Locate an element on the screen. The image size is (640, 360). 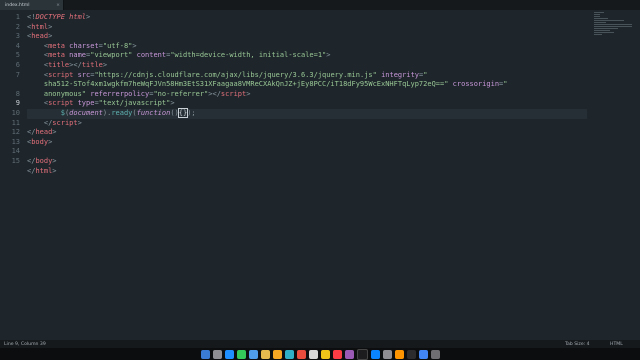
code-line: </html> is located at coordinates (307, 172).